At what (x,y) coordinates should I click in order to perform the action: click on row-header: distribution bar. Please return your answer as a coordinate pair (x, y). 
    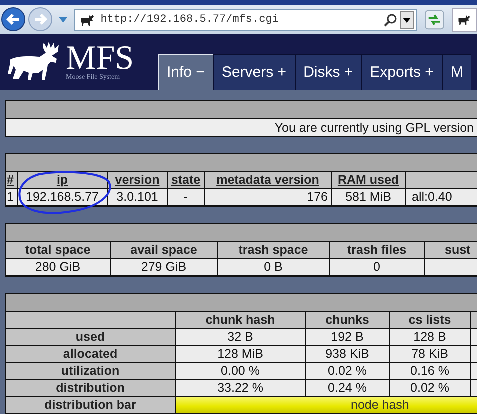
    Looking at the image, I should click on (91, 405).